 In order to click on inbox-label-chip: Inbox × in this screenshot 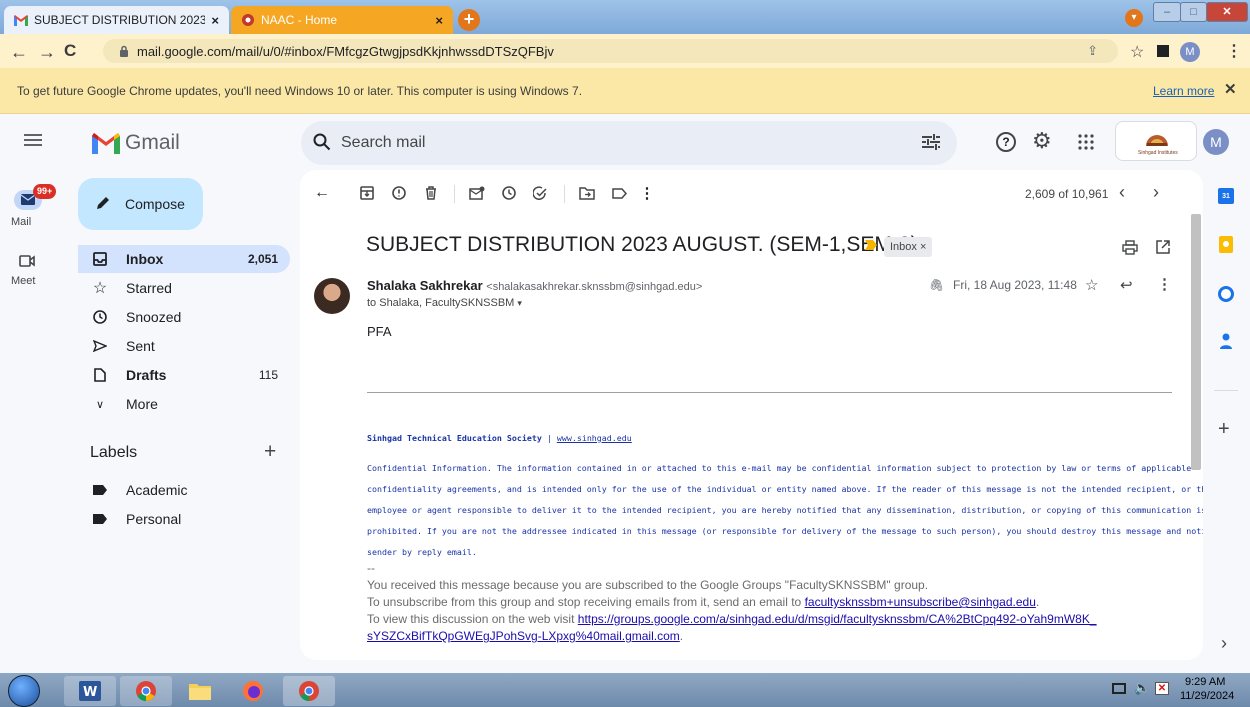, I will do `click(908, 247)`.